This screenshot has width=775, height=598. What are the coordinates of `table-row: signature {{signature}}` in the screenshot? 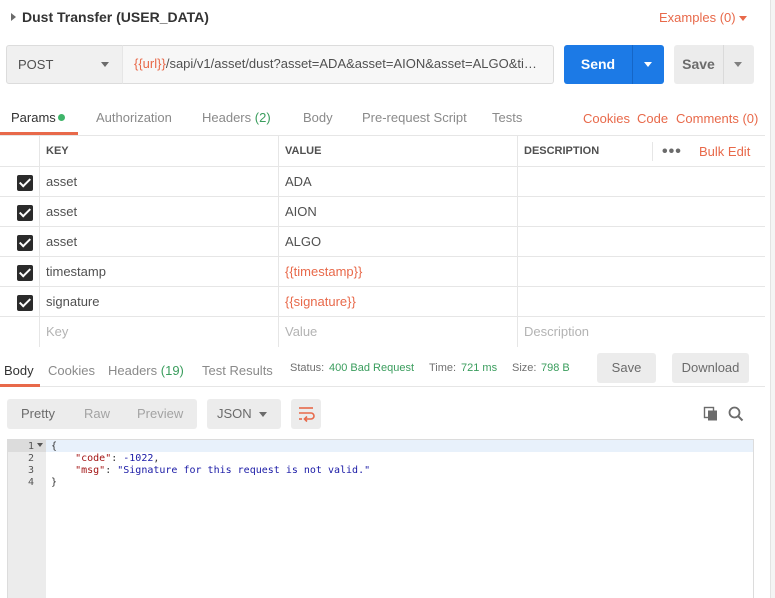 It's located at (382, 302).